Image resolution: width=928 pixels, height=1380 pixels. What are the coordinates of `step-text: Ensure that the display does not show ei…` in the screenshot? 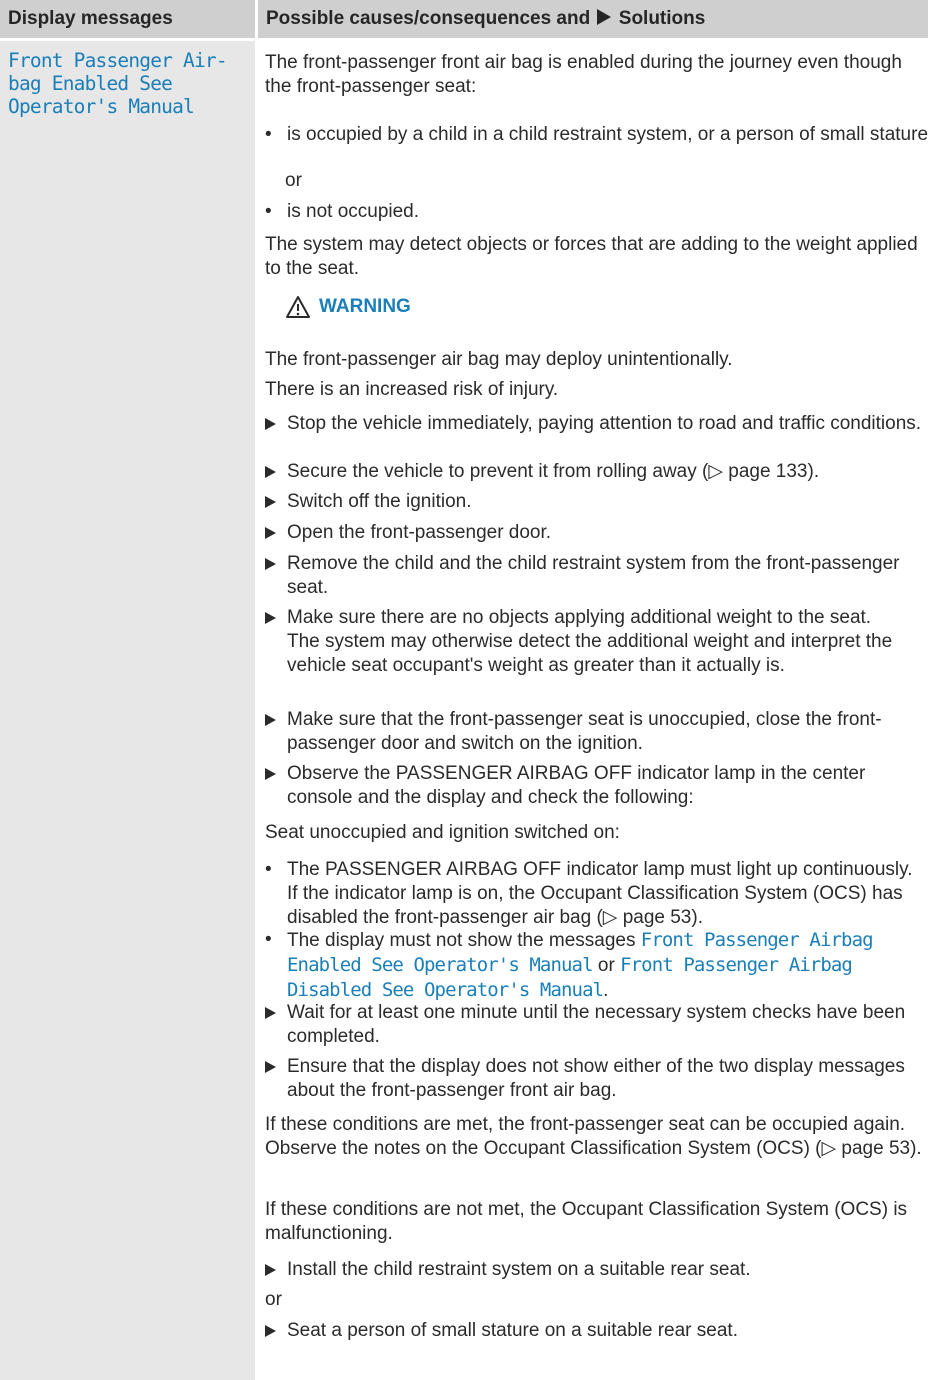 It's located at (596, 1078).